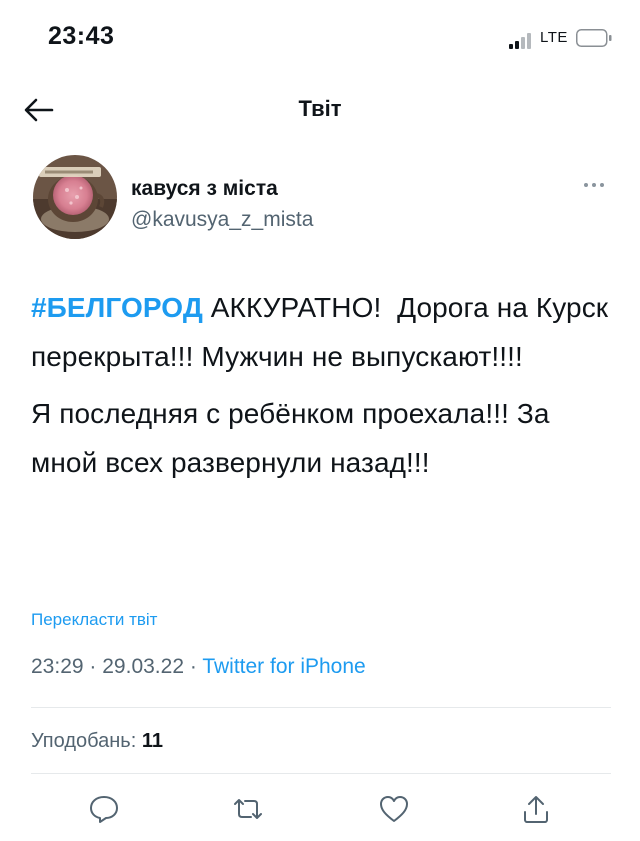  I want to click on tweet-time: 23:29, so click(57, 666).